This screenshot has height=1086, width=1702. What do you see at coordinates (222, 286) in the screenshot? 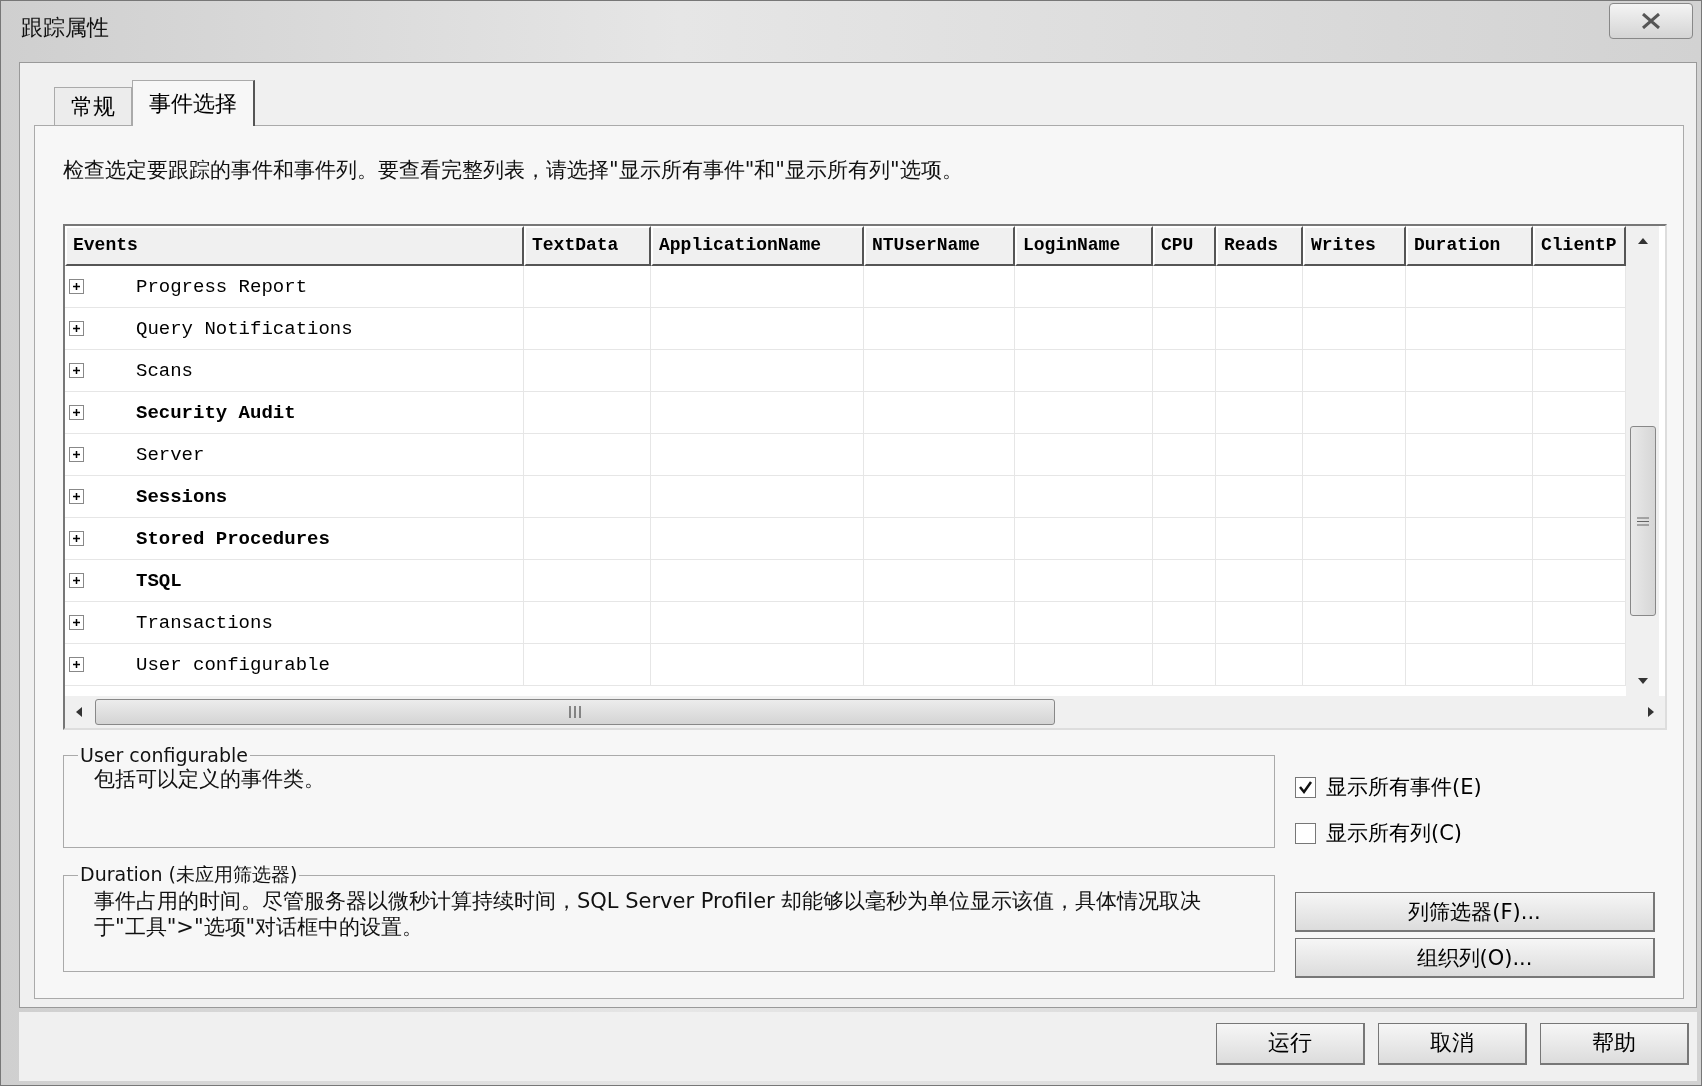
I see `event-category: Progress Report` at bounding box center [222, 286].